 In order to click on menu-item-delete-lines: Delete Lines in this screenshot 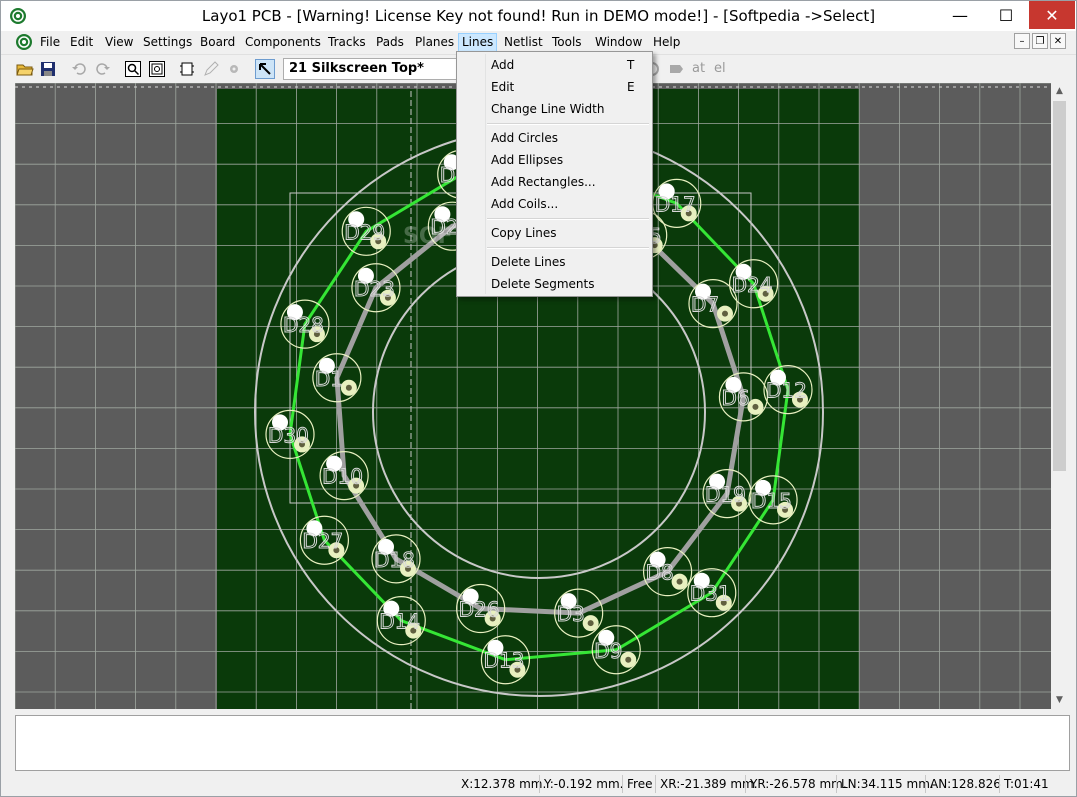, I will do `click(554, 262)`.